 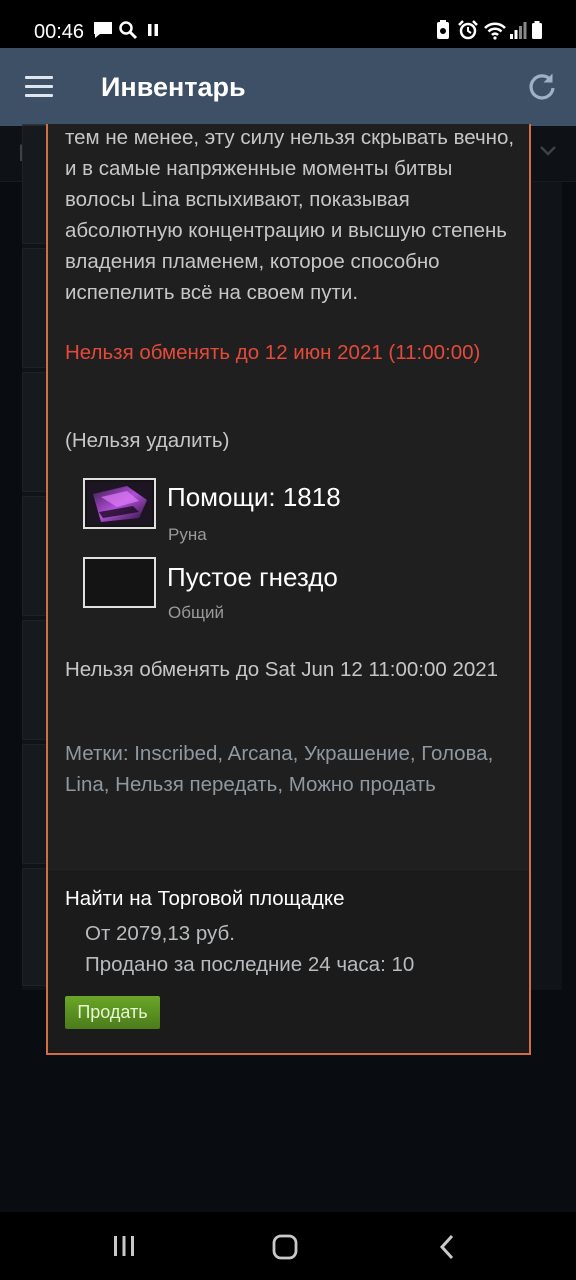 What do you see at coordinates (250, 964) in the screenshot?
I see `market-sold-24h: Продано за последние 24 часа: 10` at bounding box center [250, 964].